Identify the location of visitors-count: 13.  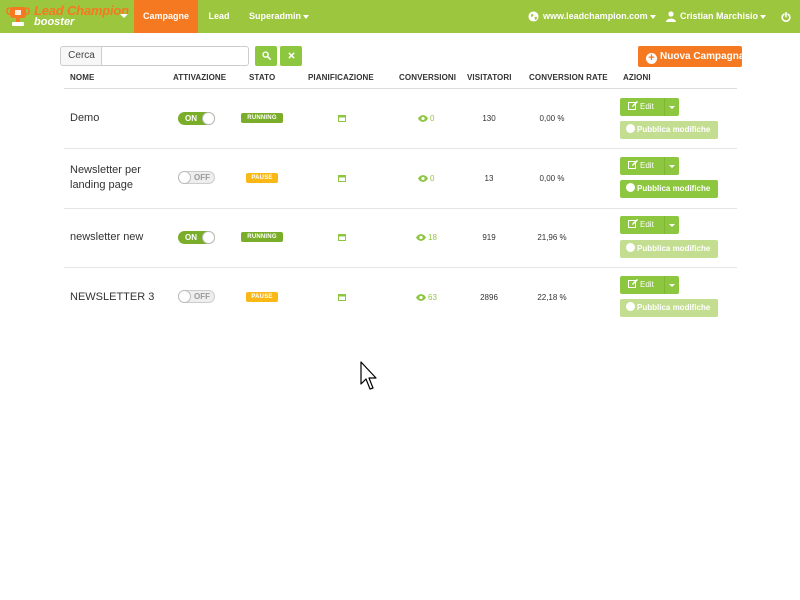
(489, 178).